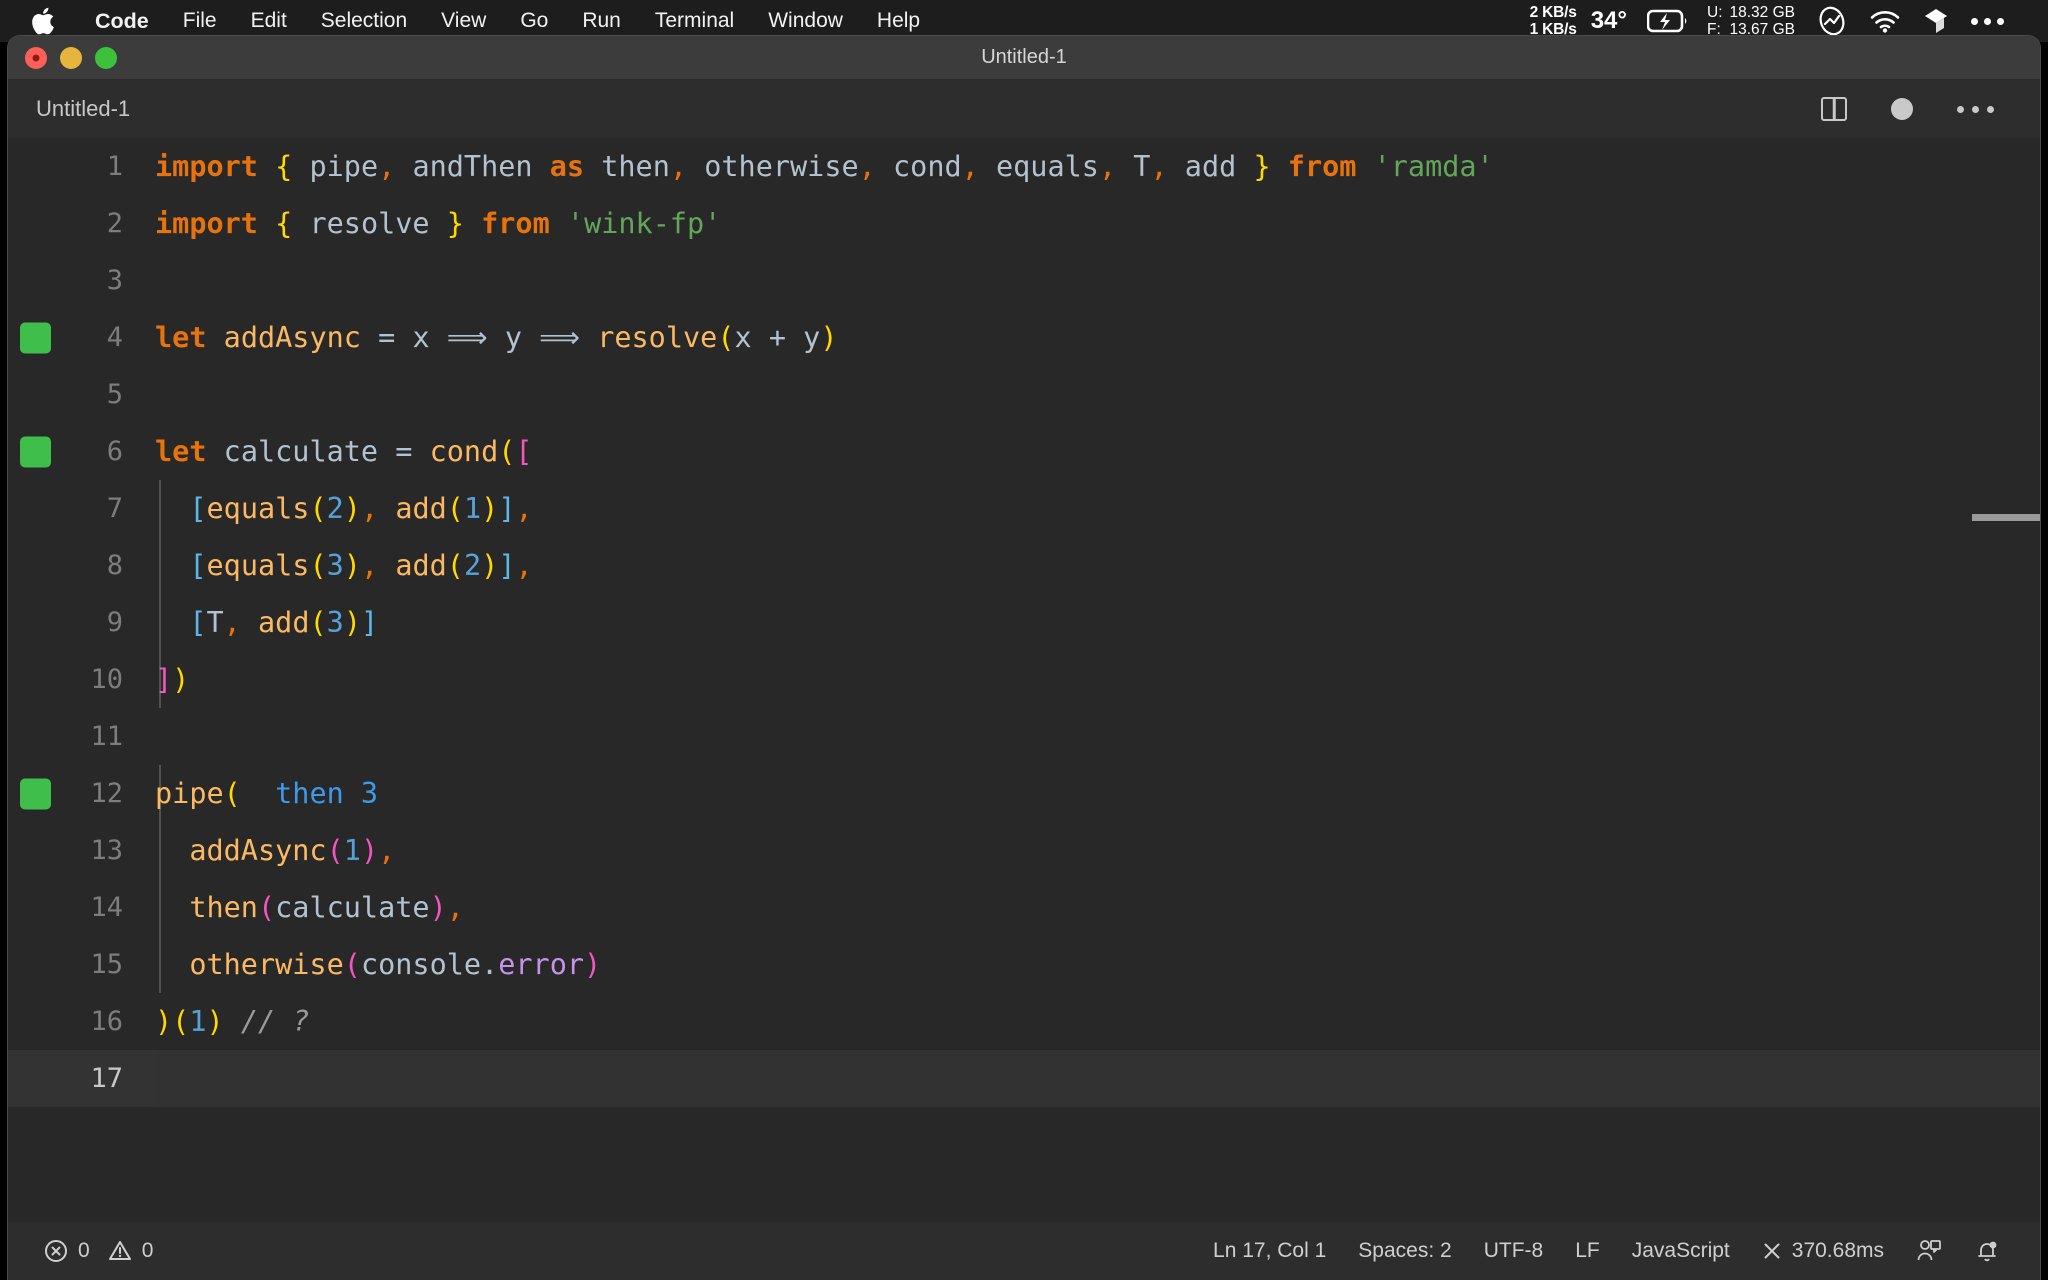 This screenshot has width=2048, height=1280. What do you see at coordinates (114, 280) in the screenshot?
I see `line-number: 3` at bounding box center [114, 280].